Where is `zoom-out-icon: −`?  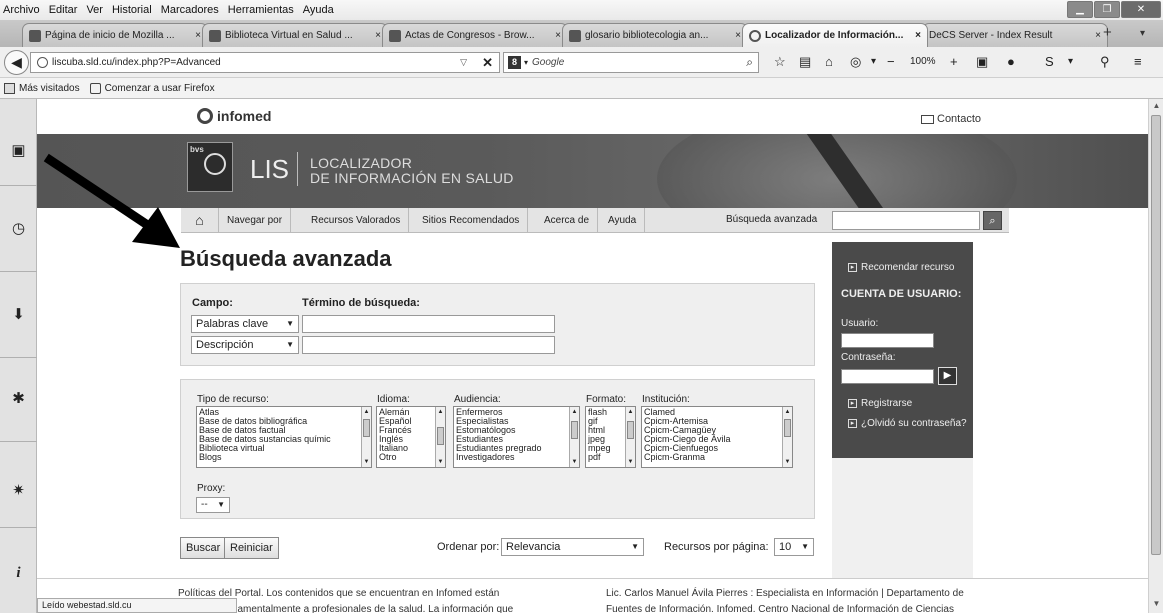
zoom-out-icon: − is located at coordinates (891, 61).